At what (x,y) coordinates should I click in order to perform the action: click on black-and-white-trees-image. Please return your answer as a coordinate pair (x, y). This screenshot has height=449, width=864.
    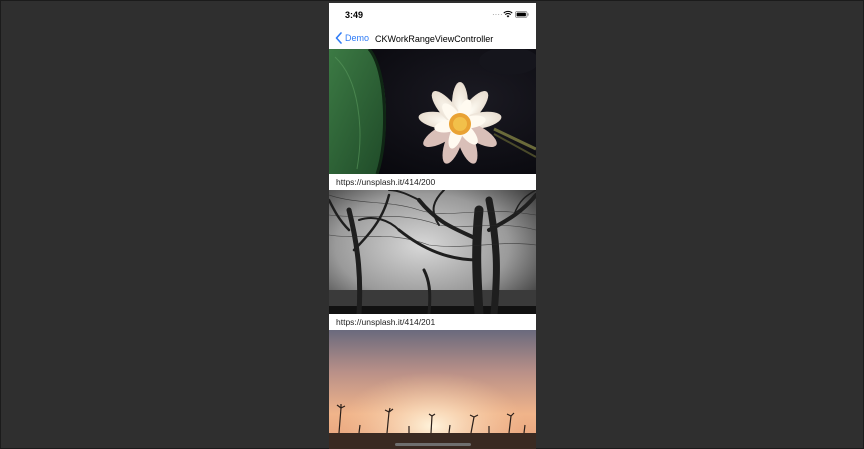
    Looking at the image, I should click on (432, 252).